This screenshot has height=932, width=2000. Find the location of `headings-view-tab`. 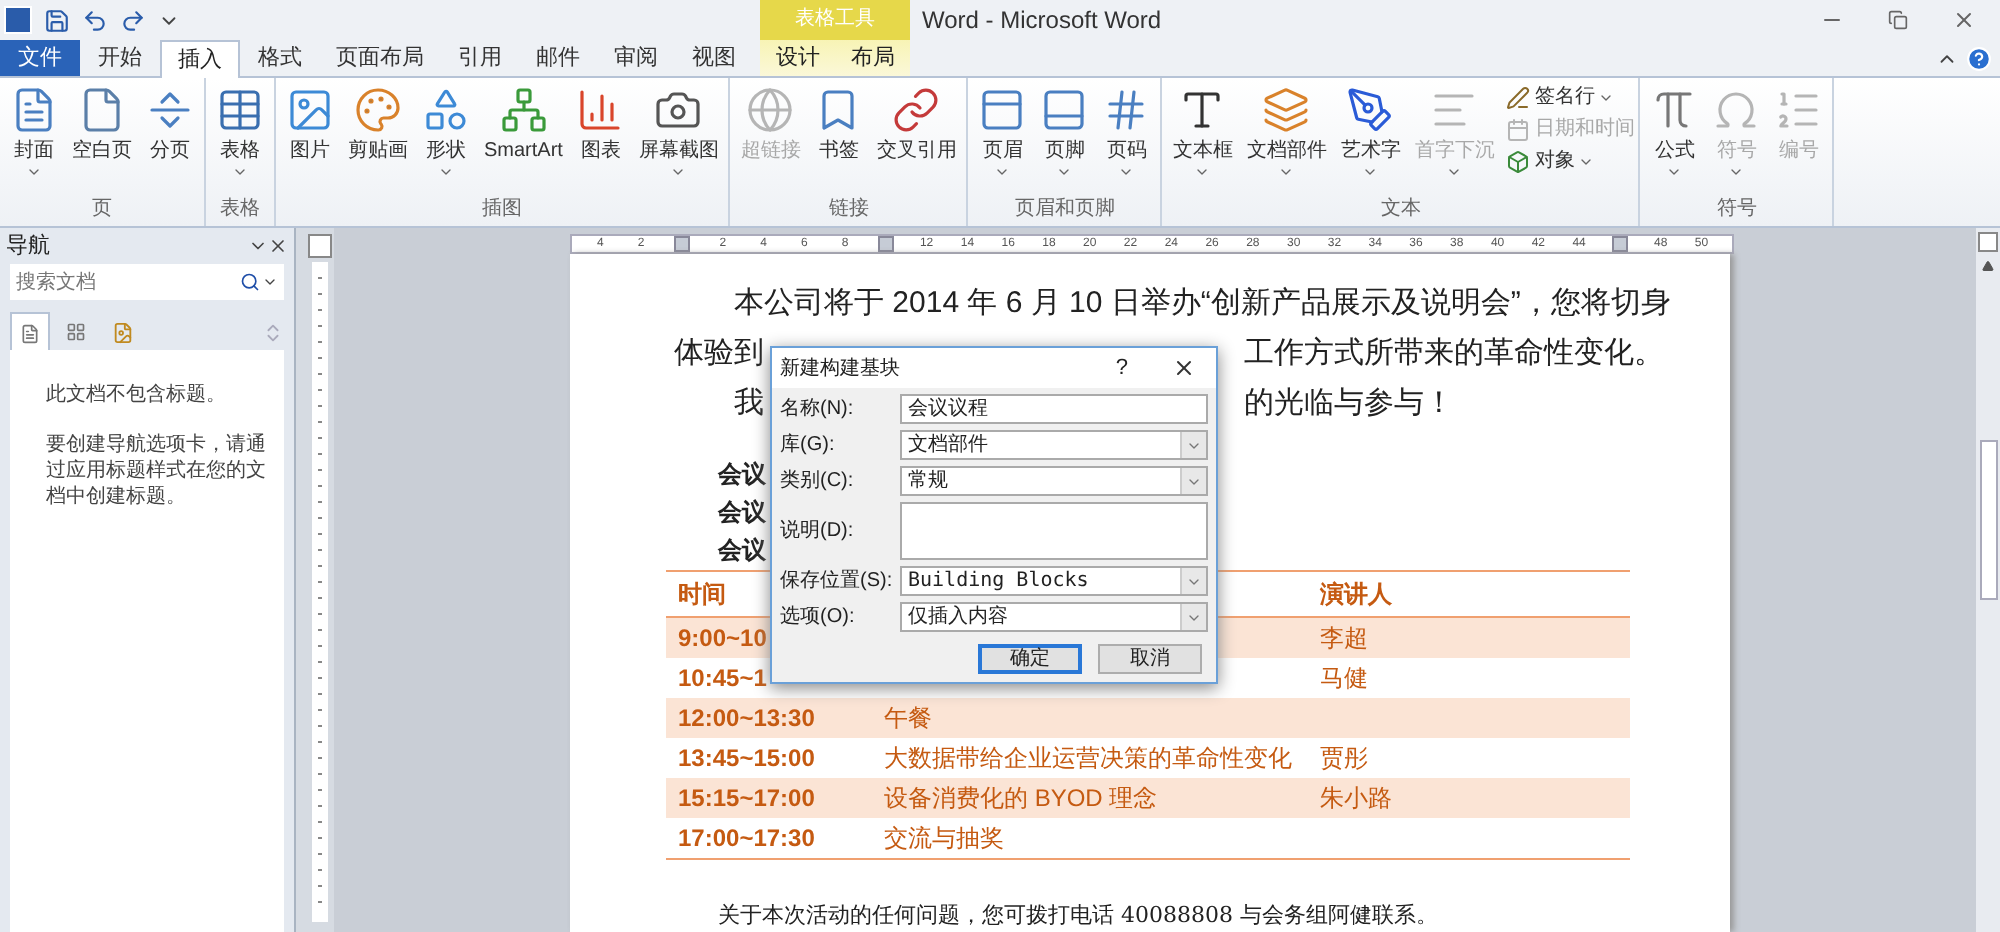

headings-view-tab is located at coordinates (30, 332).